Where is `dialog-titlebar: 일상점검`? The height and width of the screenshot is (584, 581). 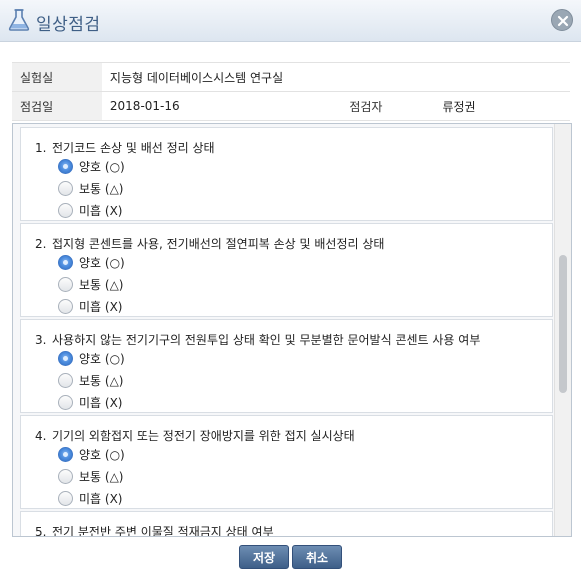
dialog-titlebar: 일상점검 is located at coordinates (290, 21).